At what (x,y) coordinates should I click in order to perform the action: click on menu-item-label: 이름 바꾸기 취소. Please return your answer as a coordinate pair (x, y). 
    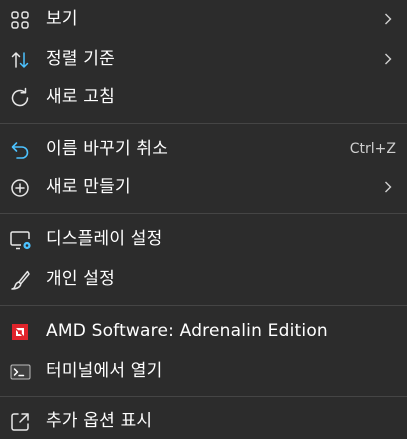
    Looking at the image, I should click on (107, 149).